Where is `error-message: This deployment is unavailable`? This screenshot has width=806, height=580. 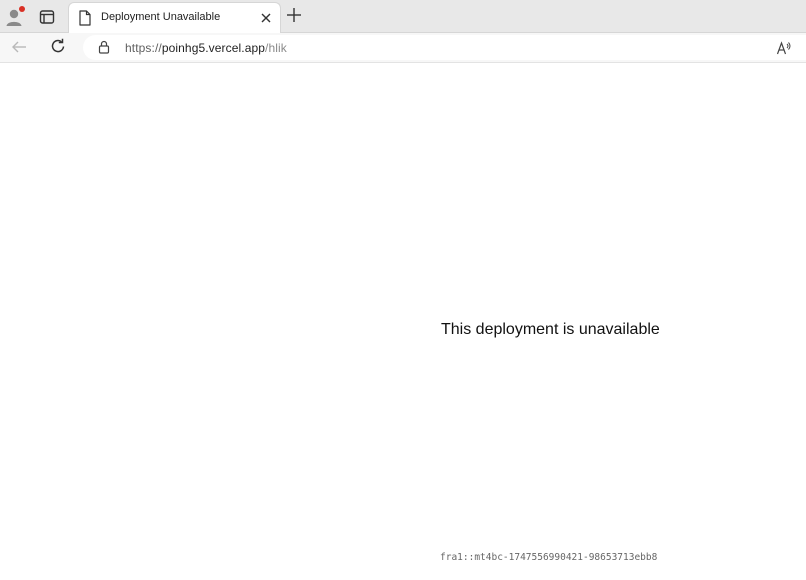
error-message: This deployment is unavailable is located at coordinates (550, 329).